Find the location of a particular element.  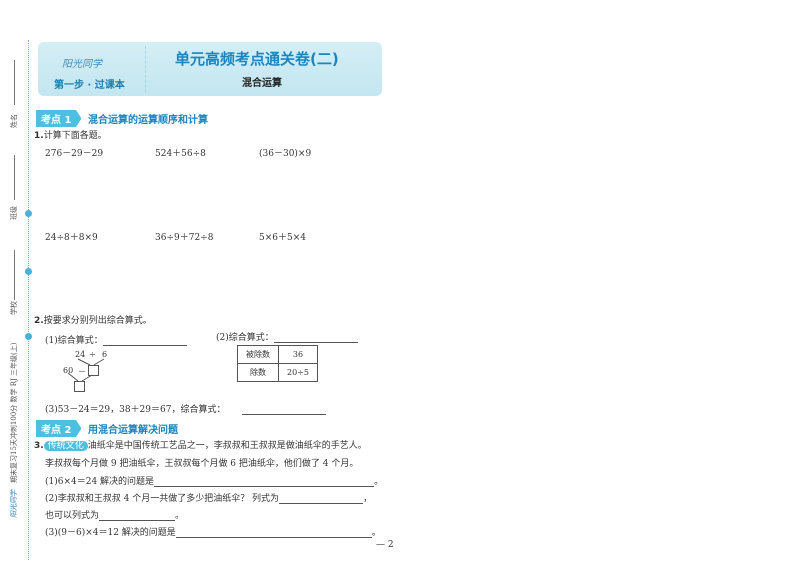

topic-badge: 传统文化 is located at coordinates (65, 446).